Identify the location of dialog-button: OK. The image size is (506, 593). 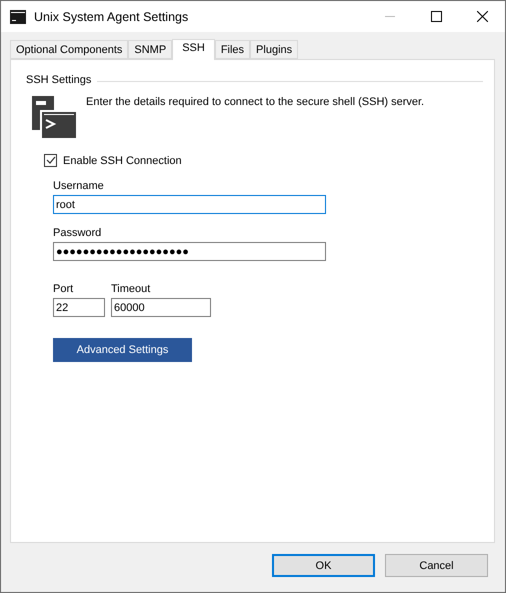
(323, 565).